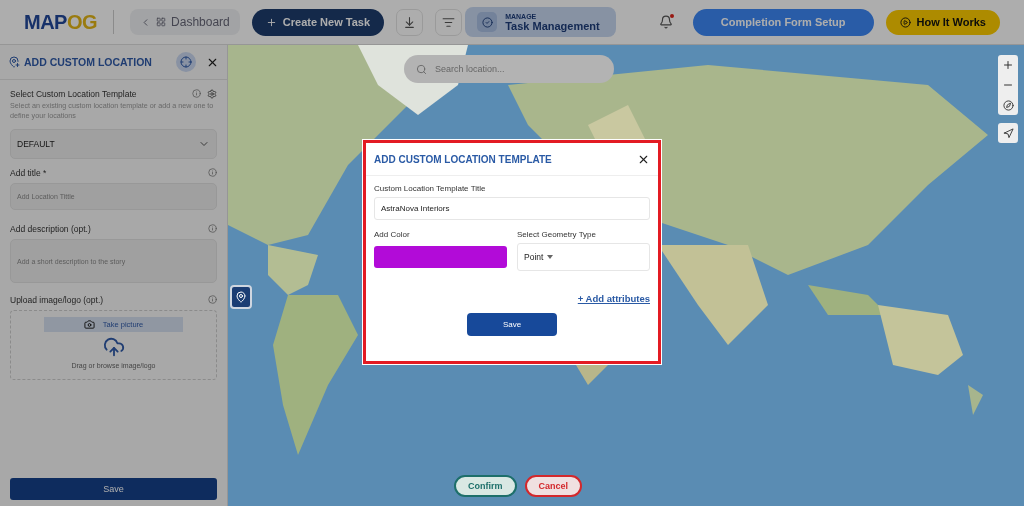 This screenshot has height=506, width=1024. I want to click on pin-icon, so click(14, 62).